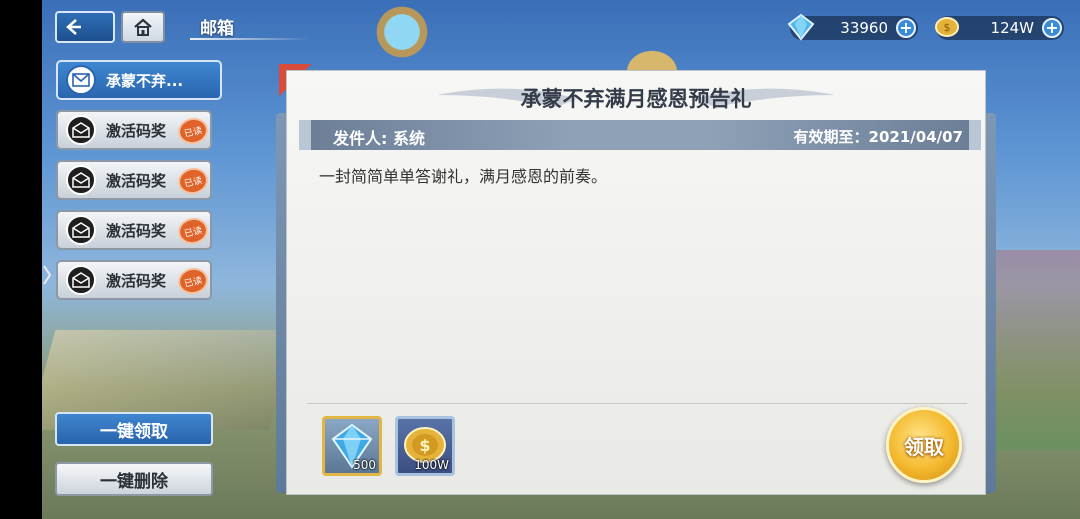 This screenshot has height=519, width=1080. Describe the element at coordinates (801, 27) in the screenshot. I see `diamond-icon` at that location.